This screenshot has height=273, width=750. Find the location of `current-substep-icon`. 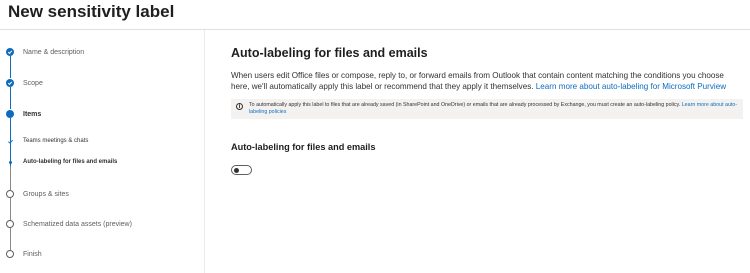

current-substep-icon is located at coordinates (10, 162).